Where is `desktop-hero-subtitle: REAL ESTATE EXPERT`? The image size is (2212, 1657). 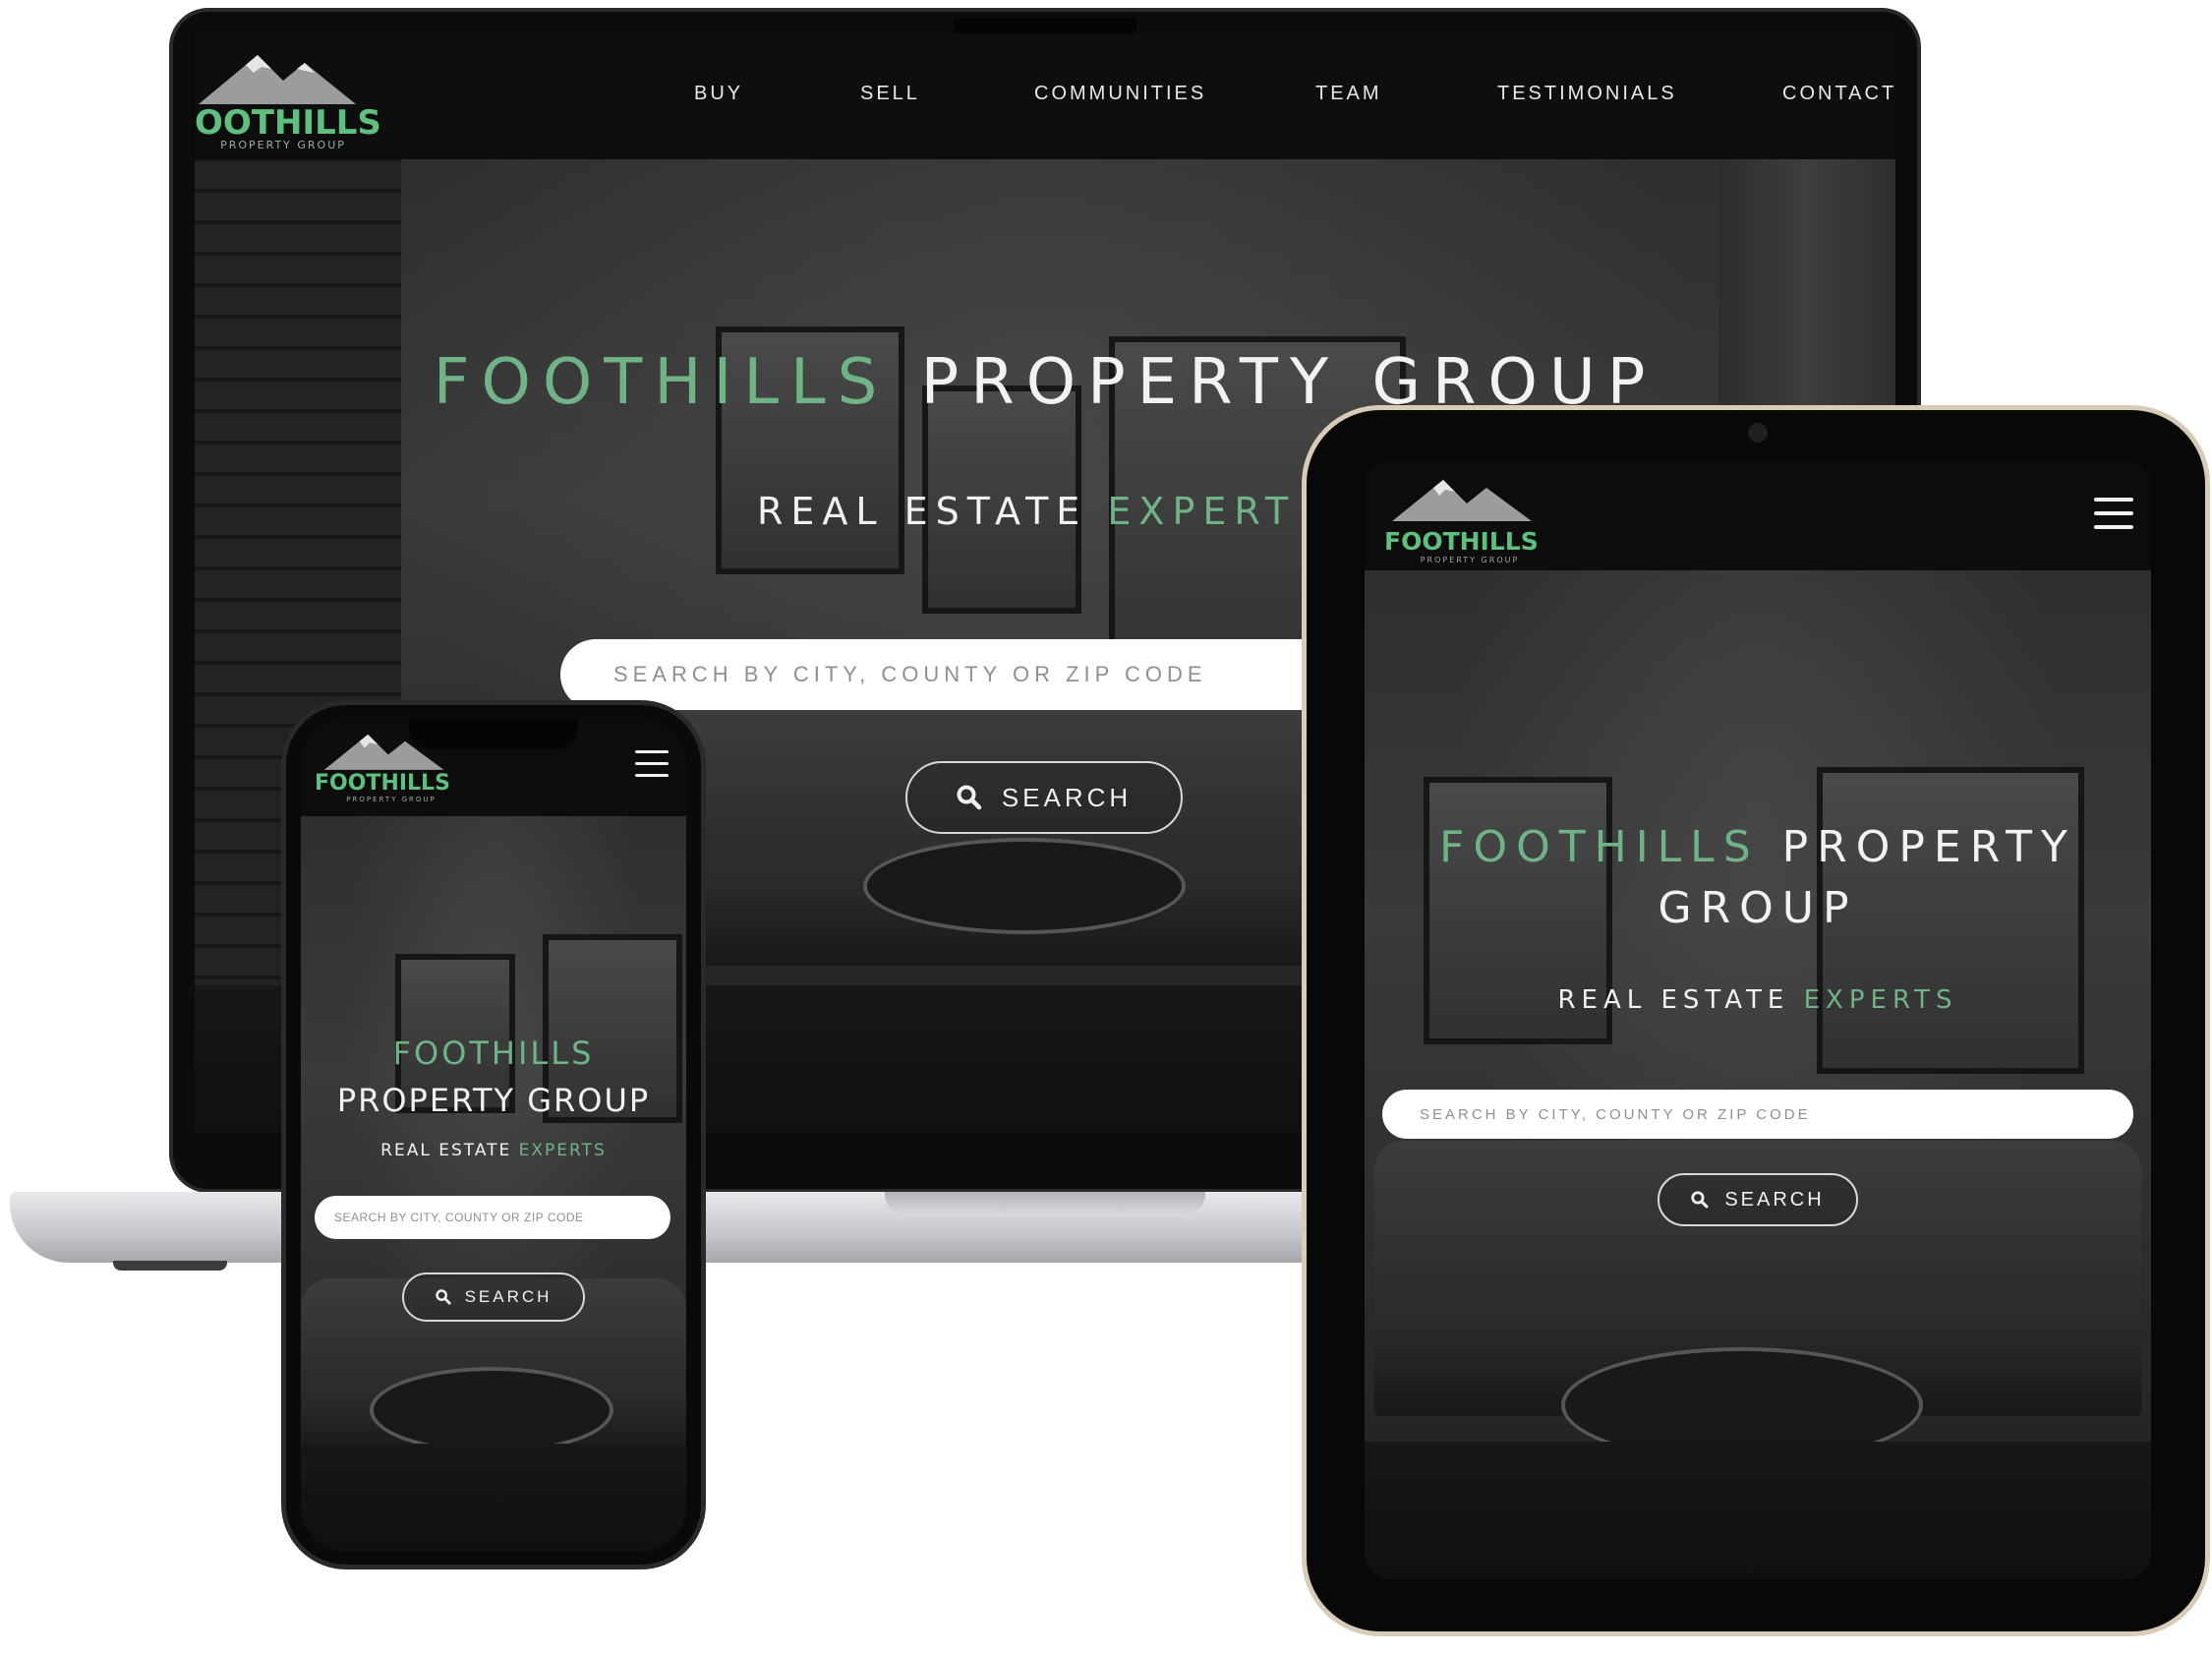
desktop-hero-subtitle: REAL ESTATE EXPERT is located at coordinates (1026, 511).